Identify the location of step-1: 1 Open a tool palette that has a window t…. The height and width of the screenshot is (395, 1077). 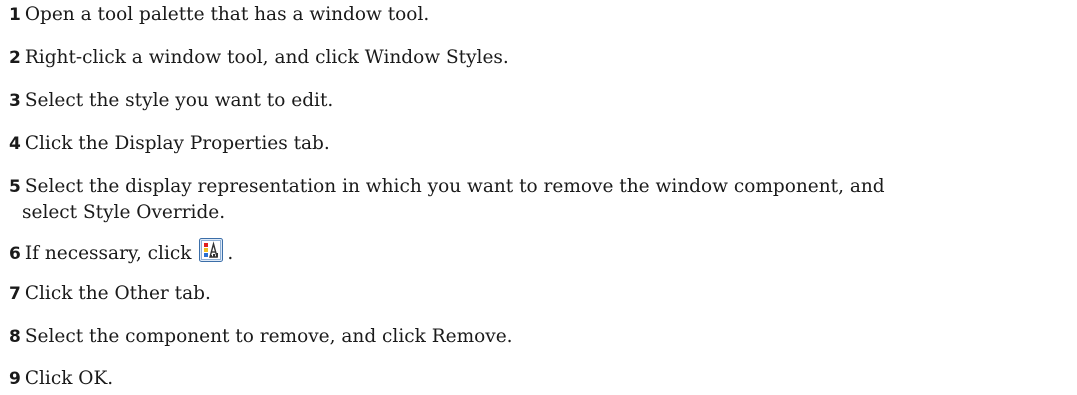
(219, 15).